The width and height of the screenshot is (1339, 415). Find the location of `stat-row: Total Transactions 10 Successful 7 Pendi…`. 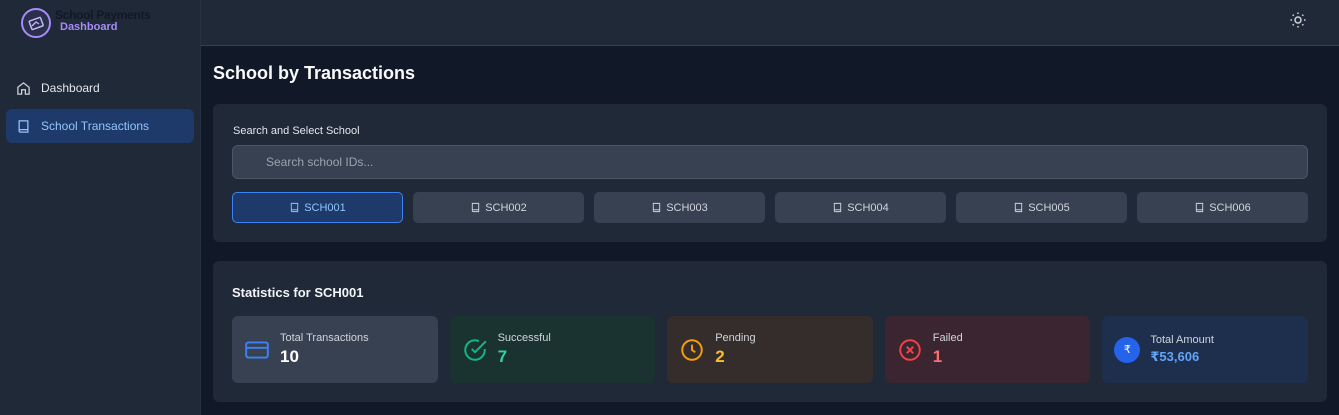

stat-row: Total Transactions 10 Successful 7 Pendi… is located at coordinates (770, 349).